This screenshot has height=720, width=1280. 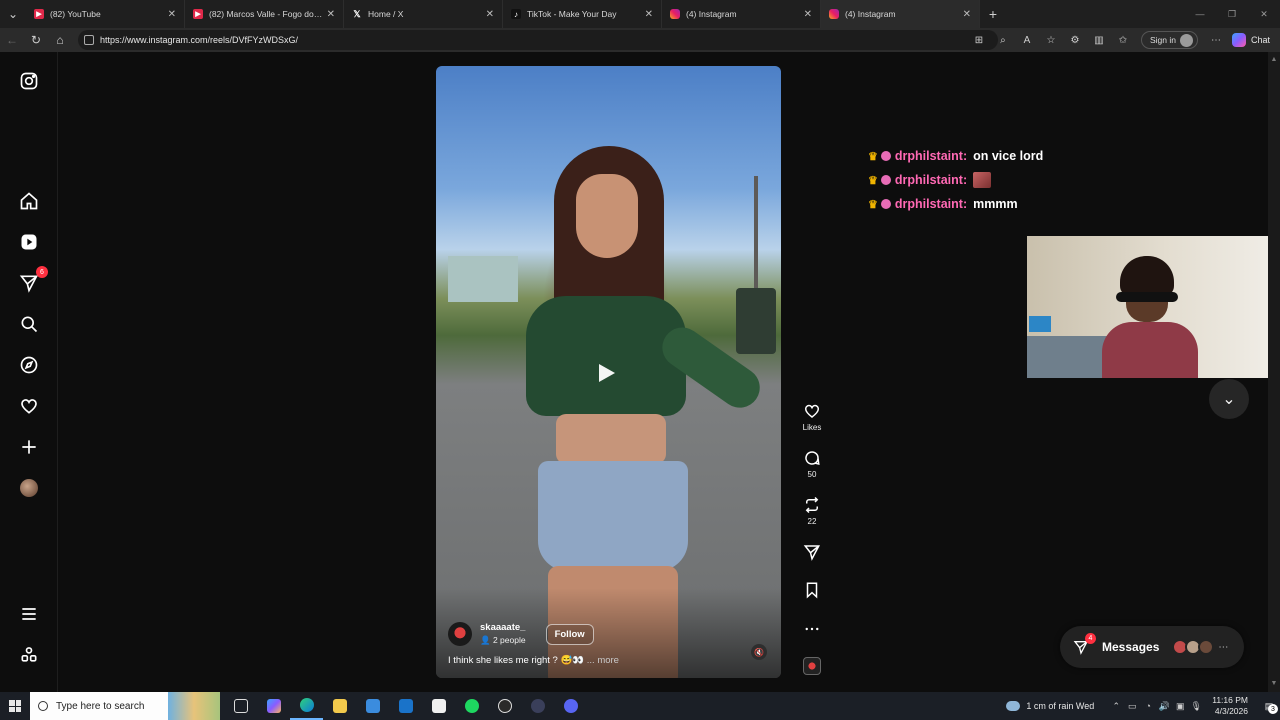 What do you see at coordinates (240, 706) in the screenshot?
I see `task-view-icon` at bounding box center [240, 706].